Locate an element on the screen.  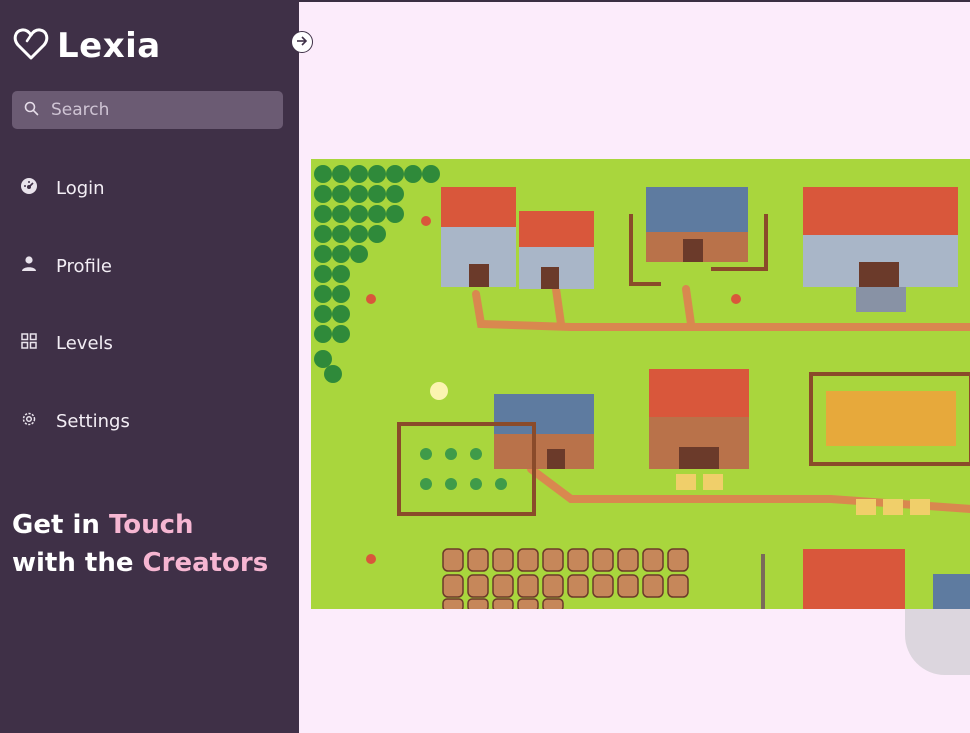
heart-outline-logo-icon is located at coordinates (31, 46).